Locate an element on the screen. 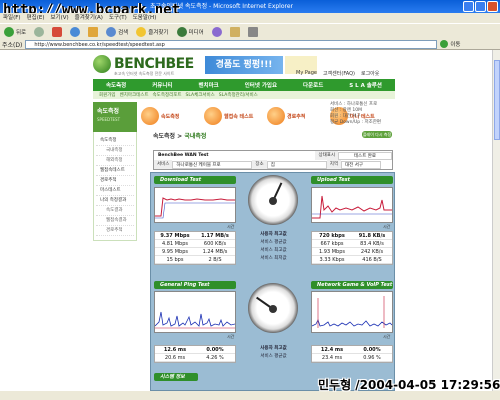 This screenshot has height=400, width=500. game-stat-row: 12.4 ms 0.00% is located at coordinates (352, 350).